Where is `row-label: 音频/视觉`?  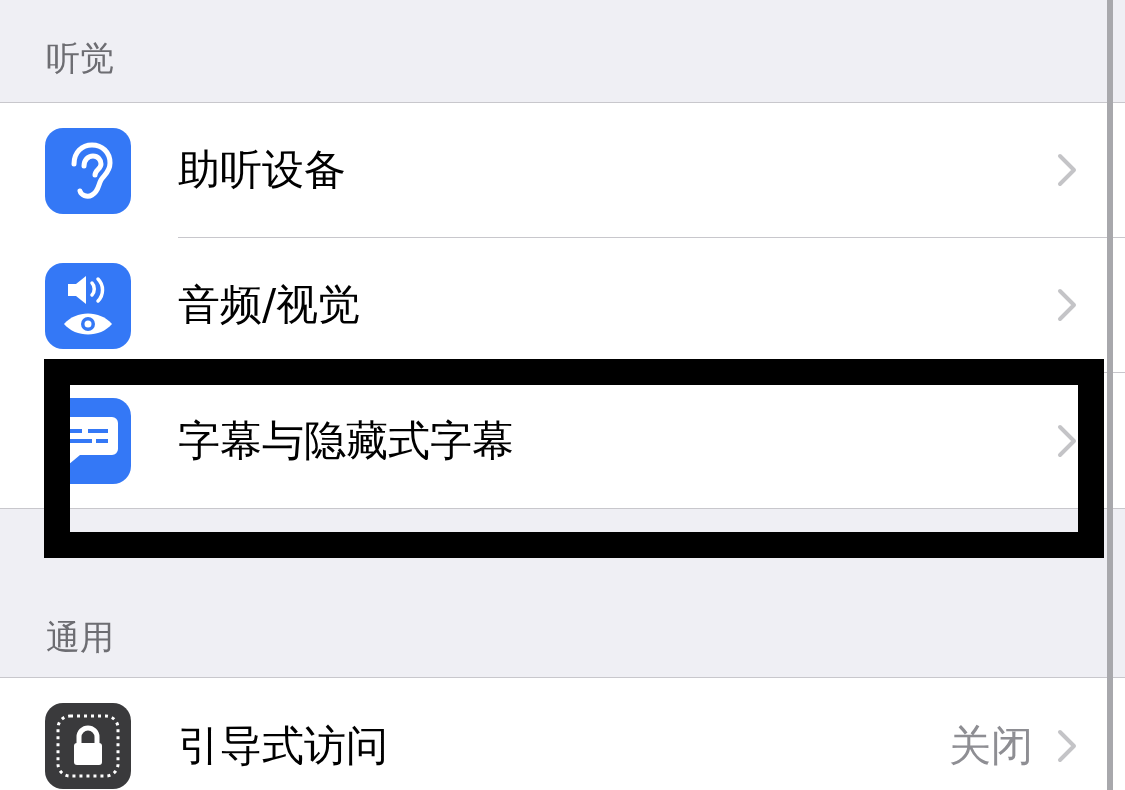 row-label: 音频/视觉 is located at coordinates (270, 305).